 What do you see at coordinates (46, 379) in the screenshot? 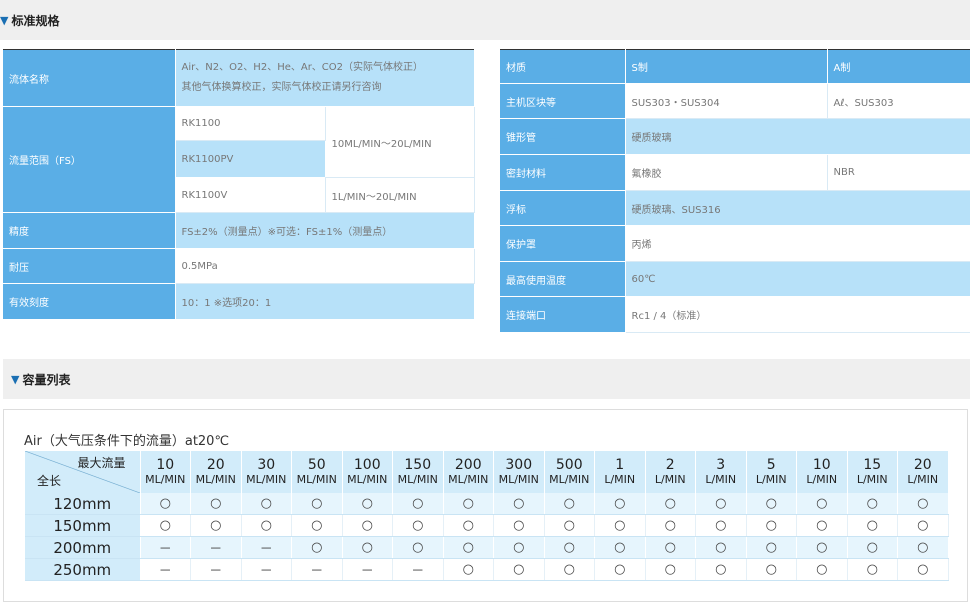
I see `section-title: 容量列表` at bounding box center [46, 379].